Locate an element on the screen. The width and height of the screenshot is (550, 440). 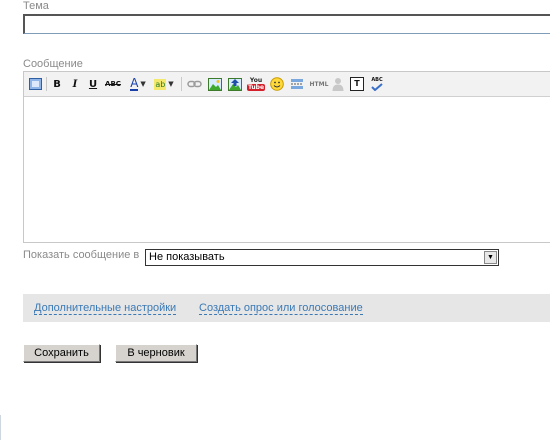
html-icon: HTML is located at coordinates (319, 84).